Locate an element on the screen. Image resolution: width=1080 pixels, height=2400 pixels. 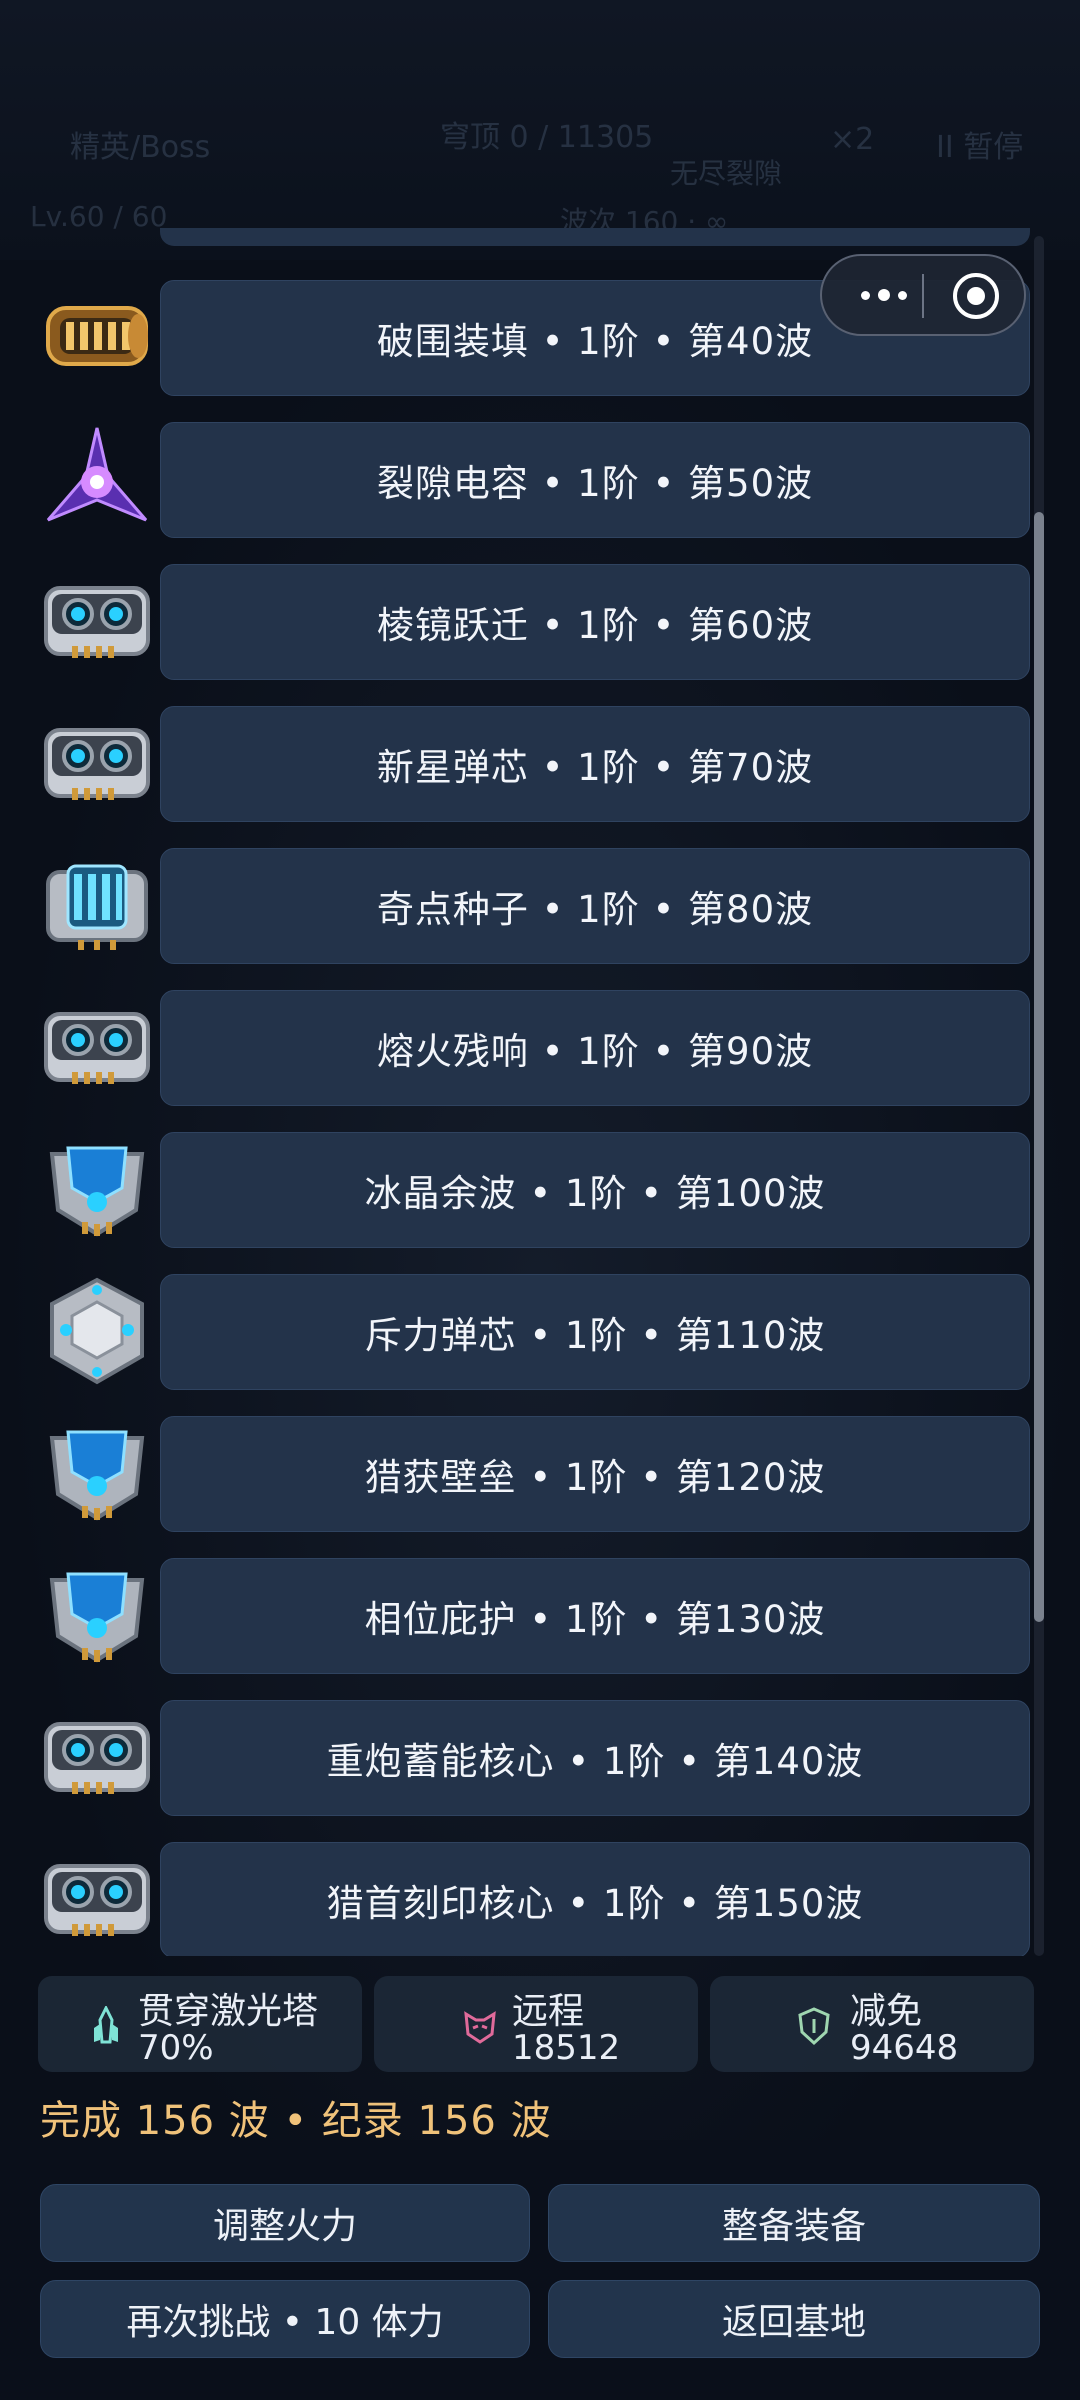
reward-row: 猎获壁垒 • 1阶 • 第120波 is located at coordinates (531, 1477).